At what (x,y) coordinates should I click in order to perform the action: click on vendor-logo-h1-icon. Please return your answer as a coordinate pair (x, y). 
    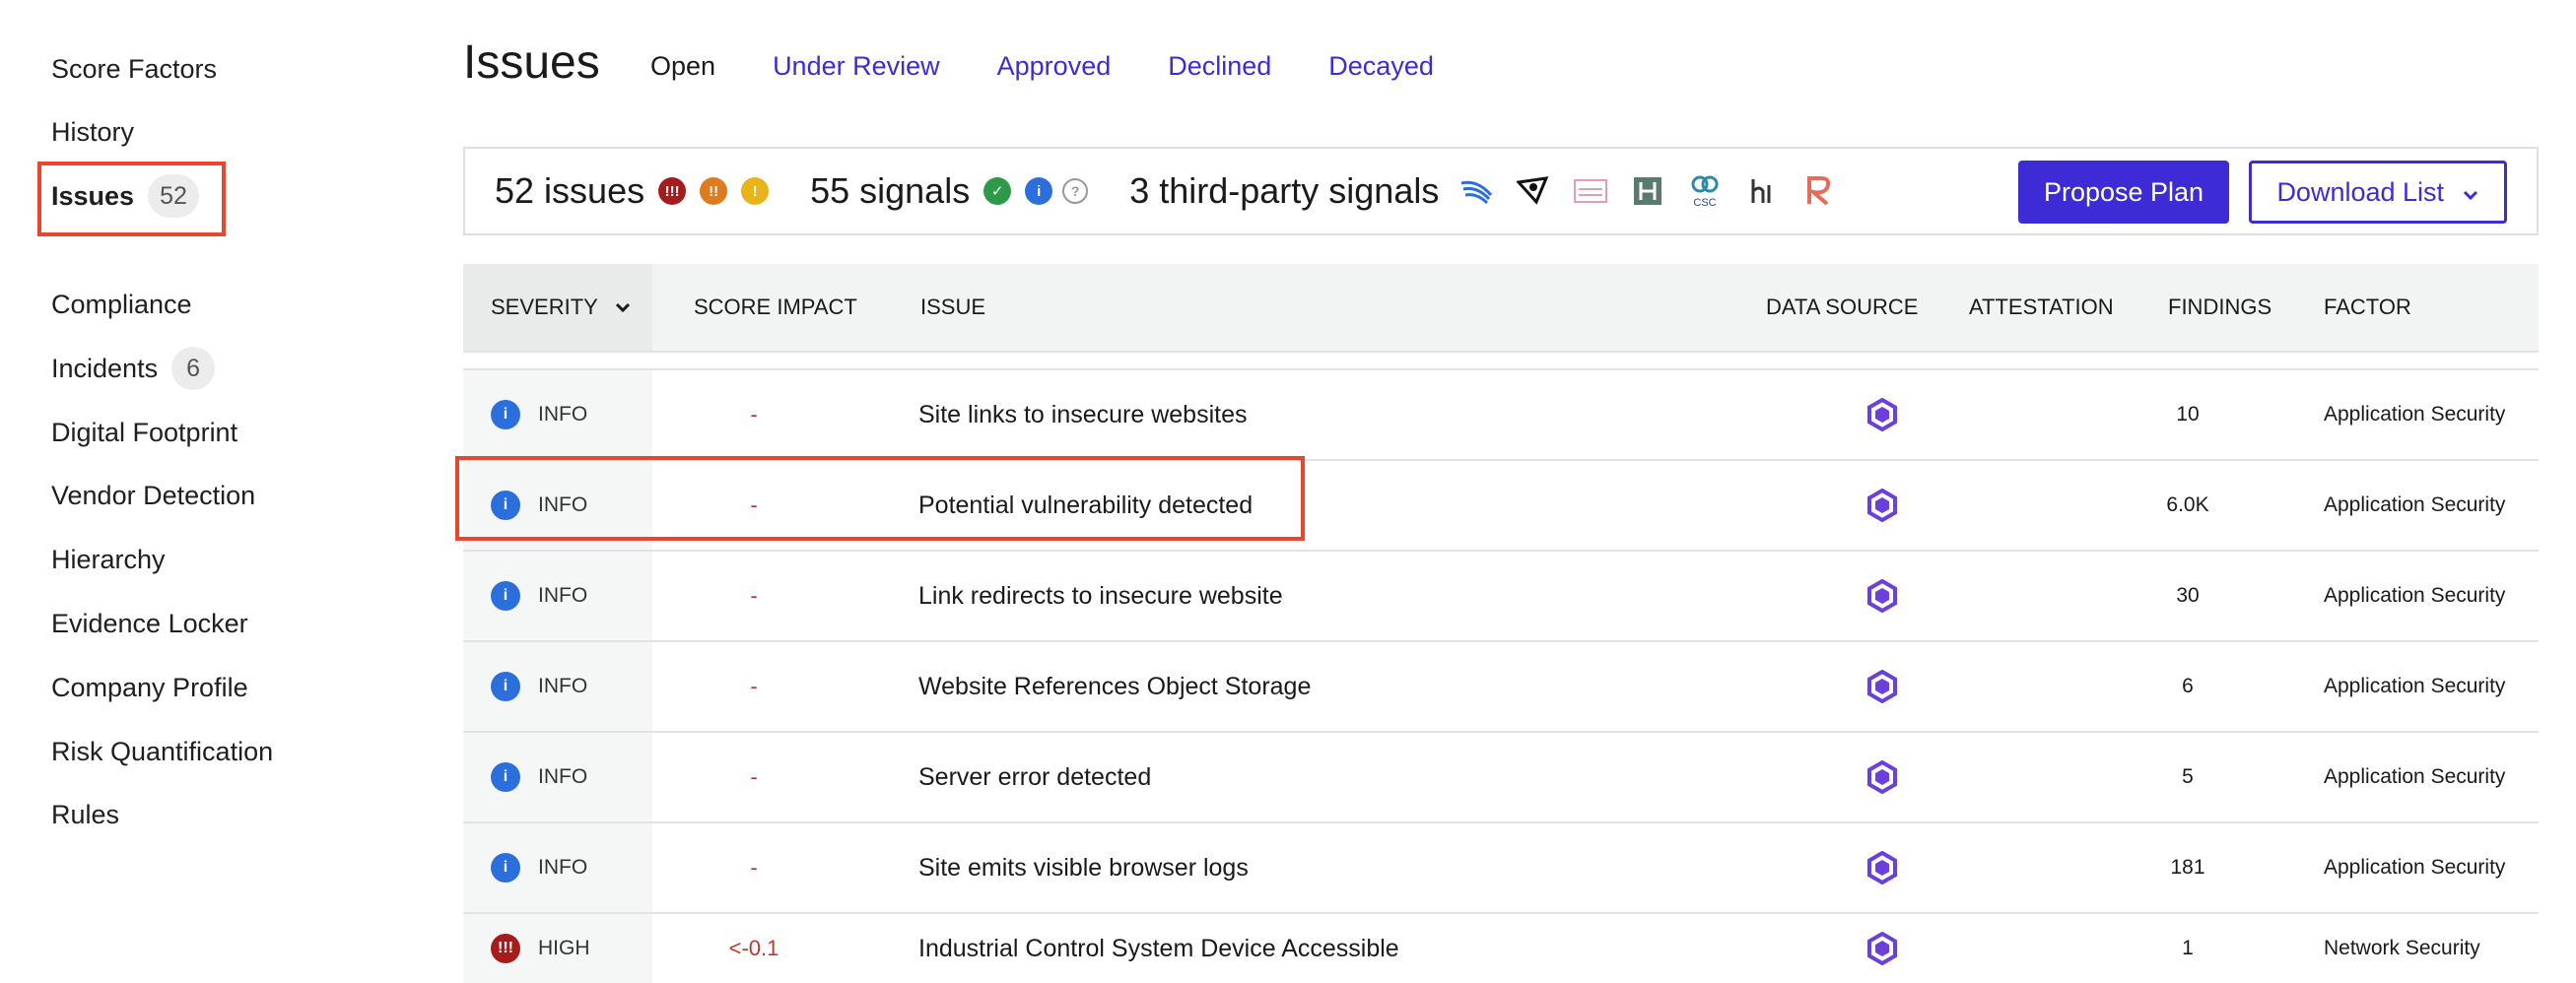
    Looking at the image, I should click on (1762, 191).